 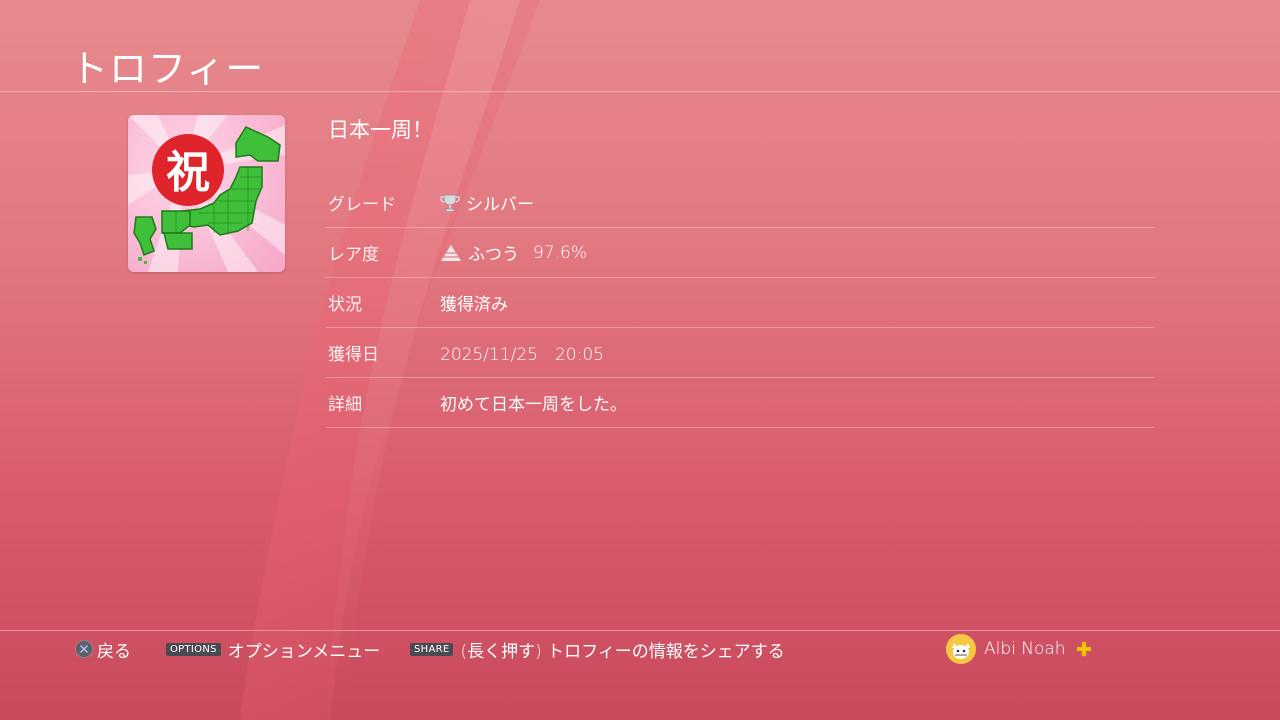 I want to click on share-hint: SHARE (長く押す) トロフィーの情報をシェアする, so click(x=597, y=649).